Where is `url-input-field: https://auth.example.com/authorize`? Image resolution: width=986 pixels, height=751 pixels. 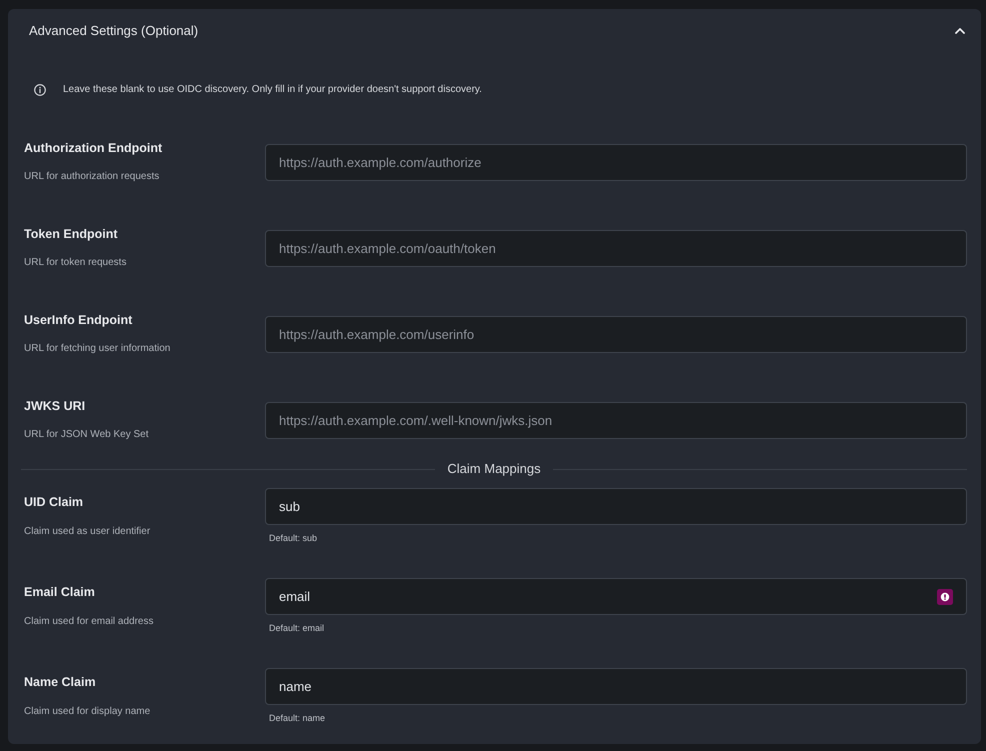
url-input-field: https://auth.example.com/authorize is located at coordinates (616, 162).